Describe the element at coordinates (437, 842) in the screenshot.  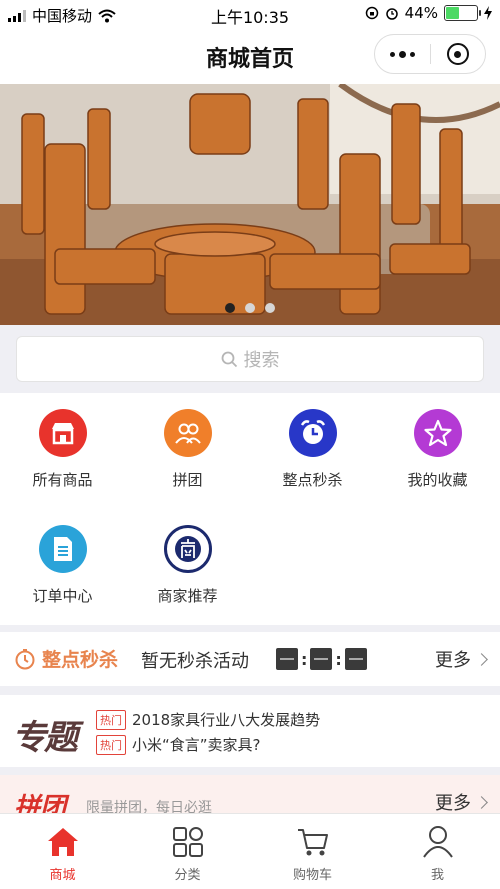
I see `profile-icon` at that location.